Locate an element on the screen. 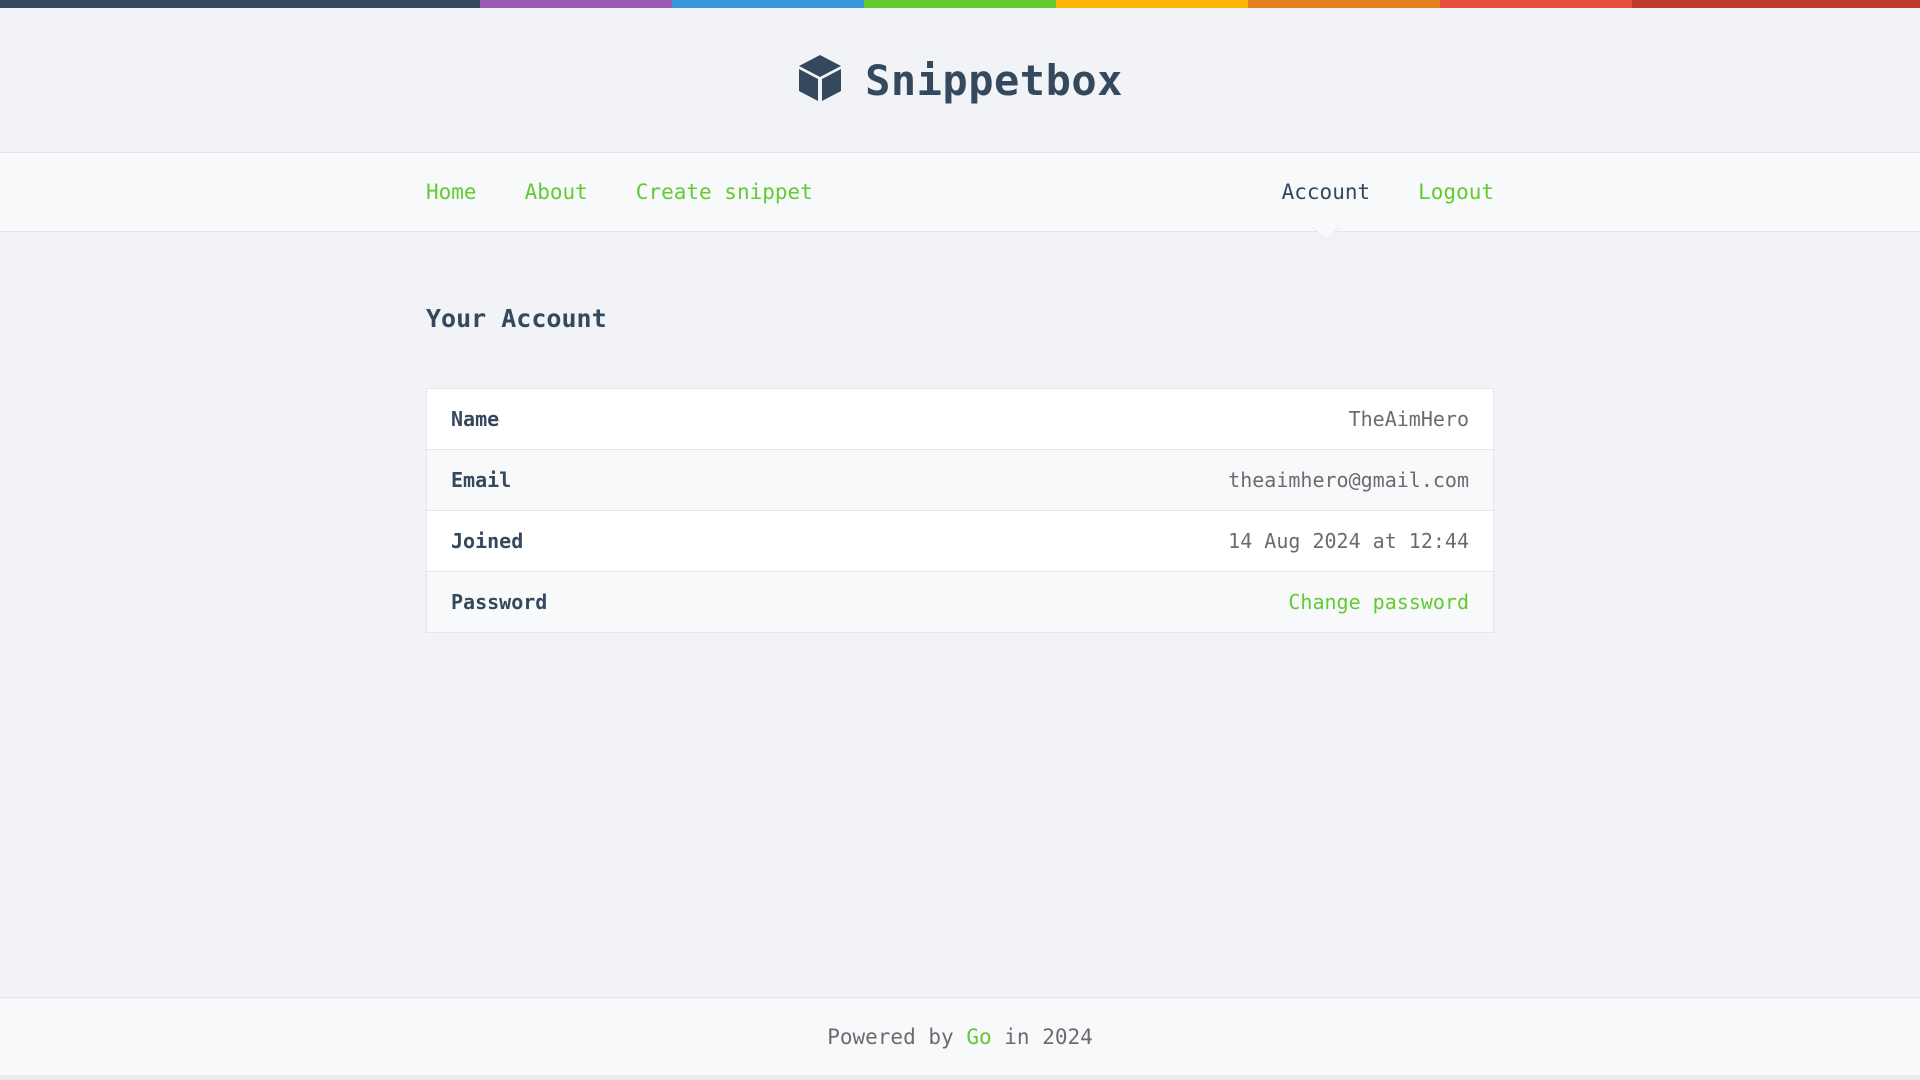 The width and height of the screenshot is (1920, 1080). nav-about-link: About is located at coordinates (556, 192).